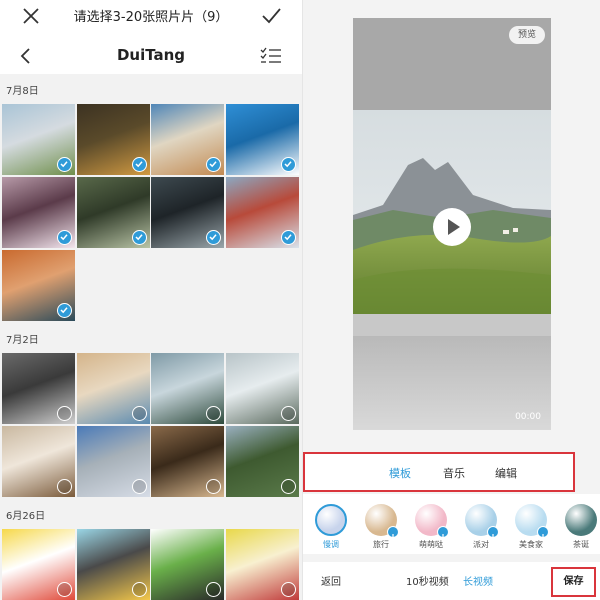 The height and width of the screenshot is (600, 600). Describe the element at coordinates (427, 580) in the screenshot. I see `mode-10s-video: 10秒视频` at that location.